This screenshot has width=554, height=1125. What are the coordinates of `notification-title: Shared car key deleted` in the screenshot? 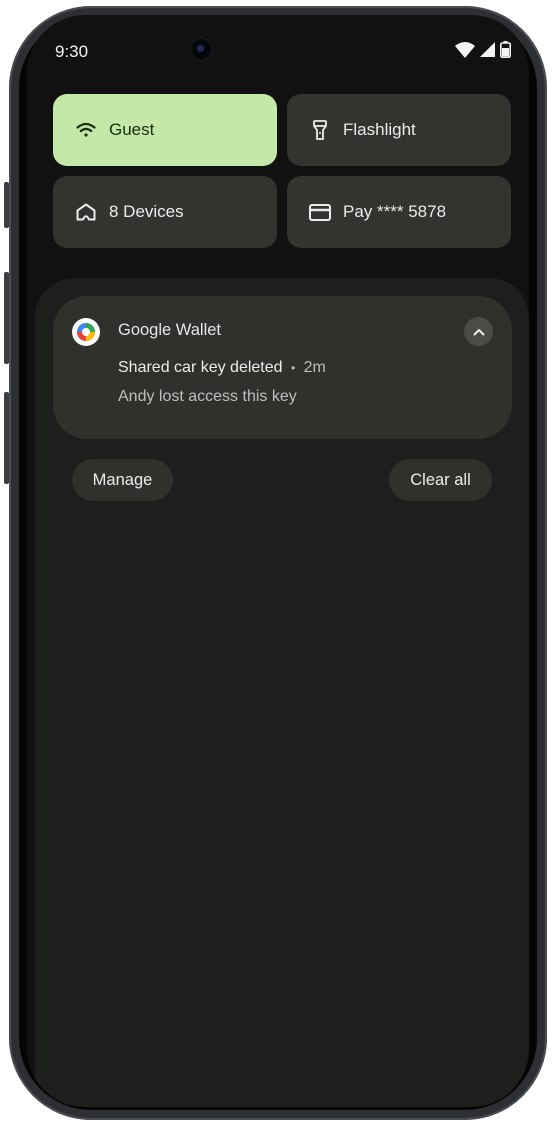 It's located at (200, 367).